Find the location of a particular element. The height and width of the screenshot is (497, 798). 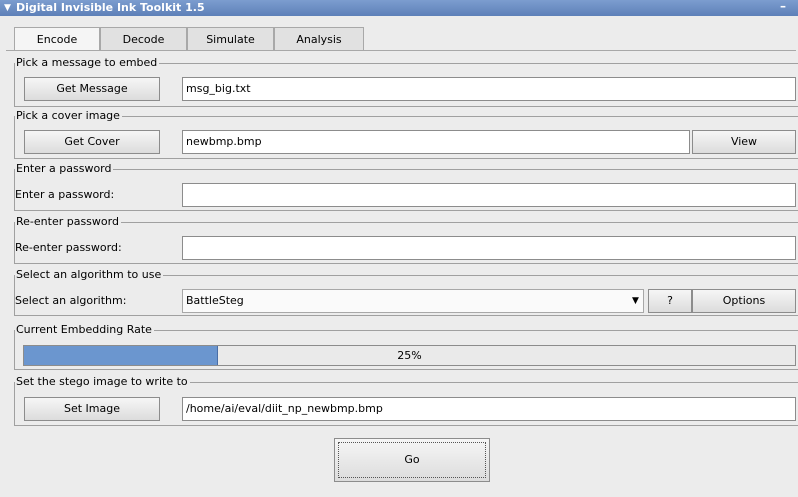

reenter-password-label: Re-enter password: is located at coordinates (68, 247).